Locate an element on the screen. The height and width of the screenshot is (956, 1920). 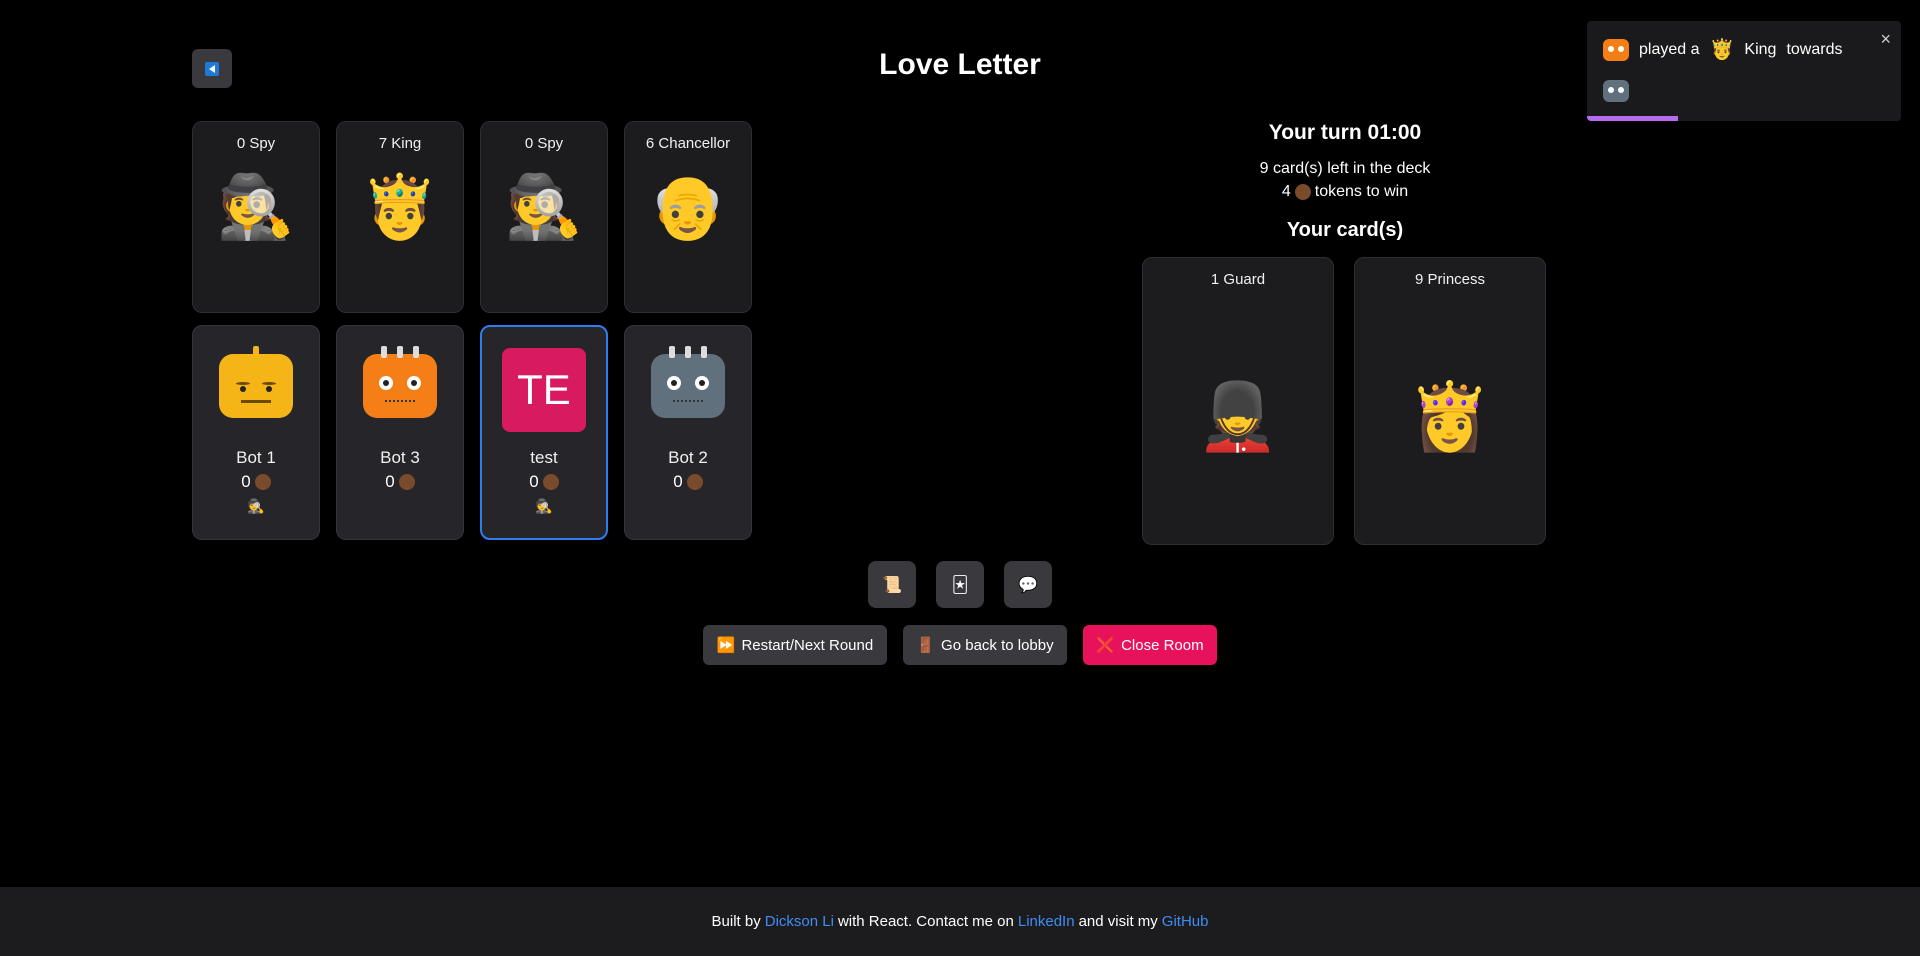
cards-reference-button: 🃏 is located at coordinates (960, 584).